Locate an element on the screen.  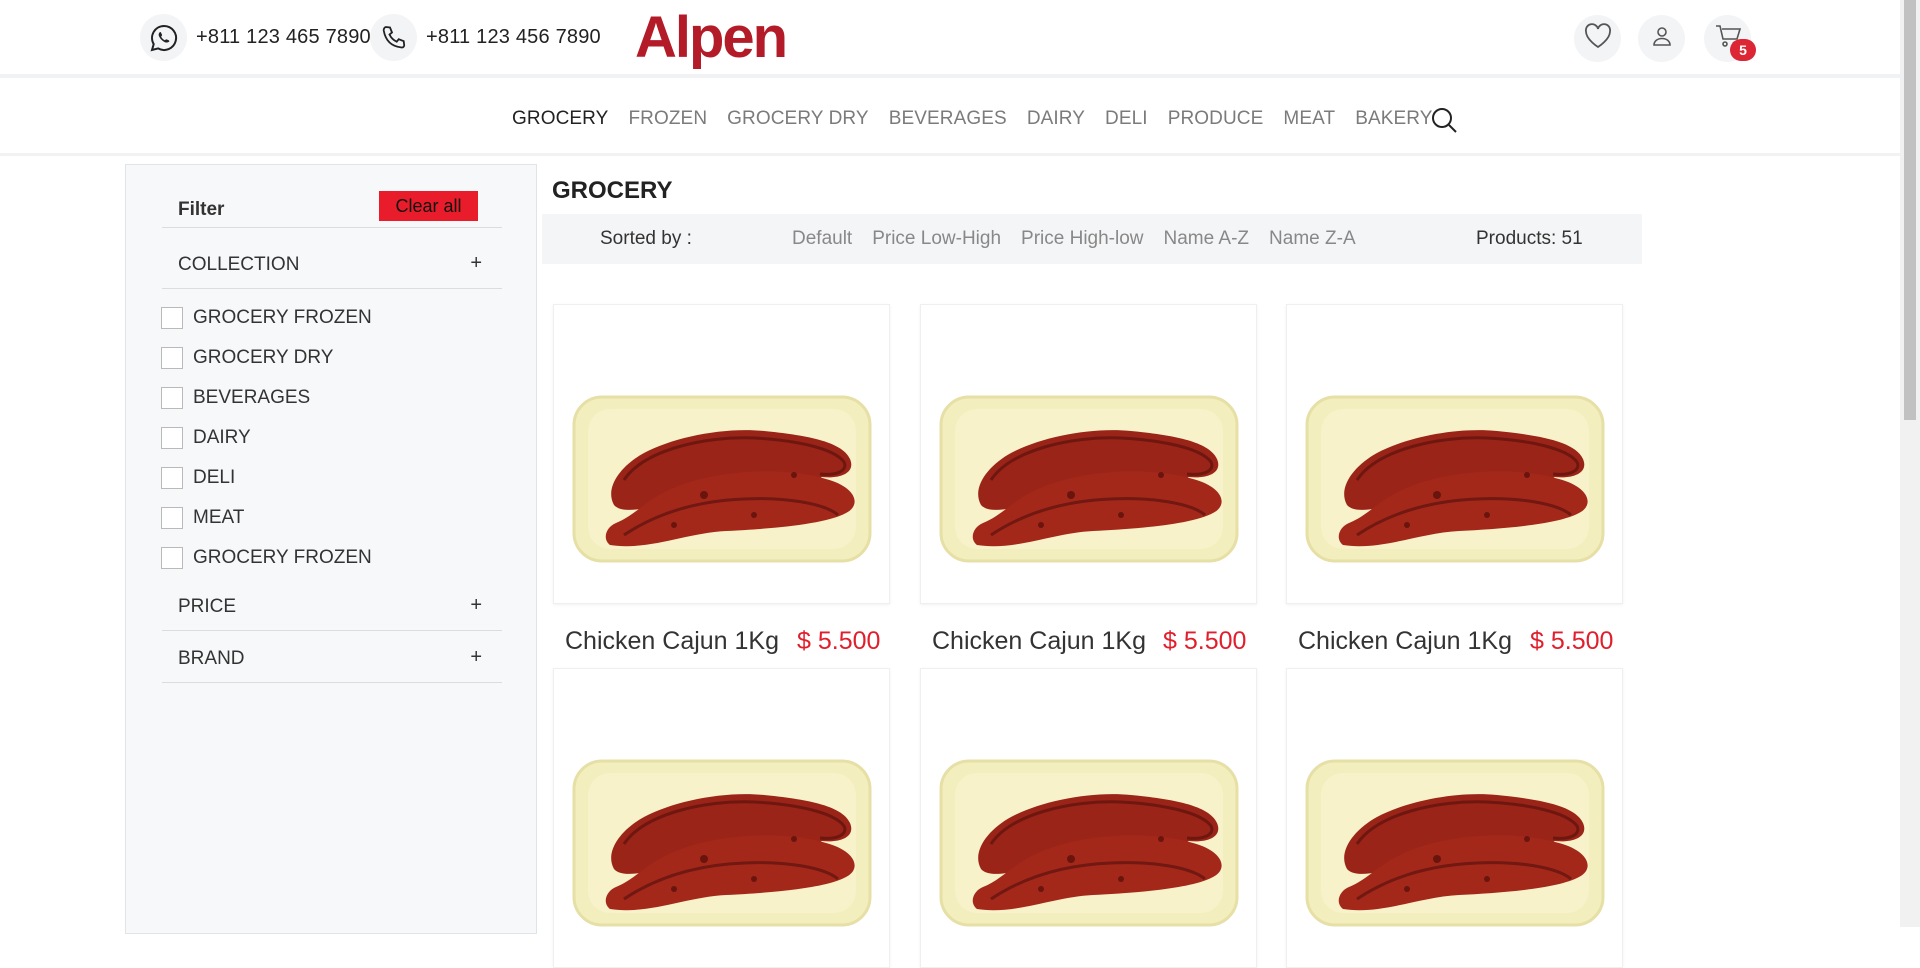
whatsapp-icon is located at coordinates (163, 37).